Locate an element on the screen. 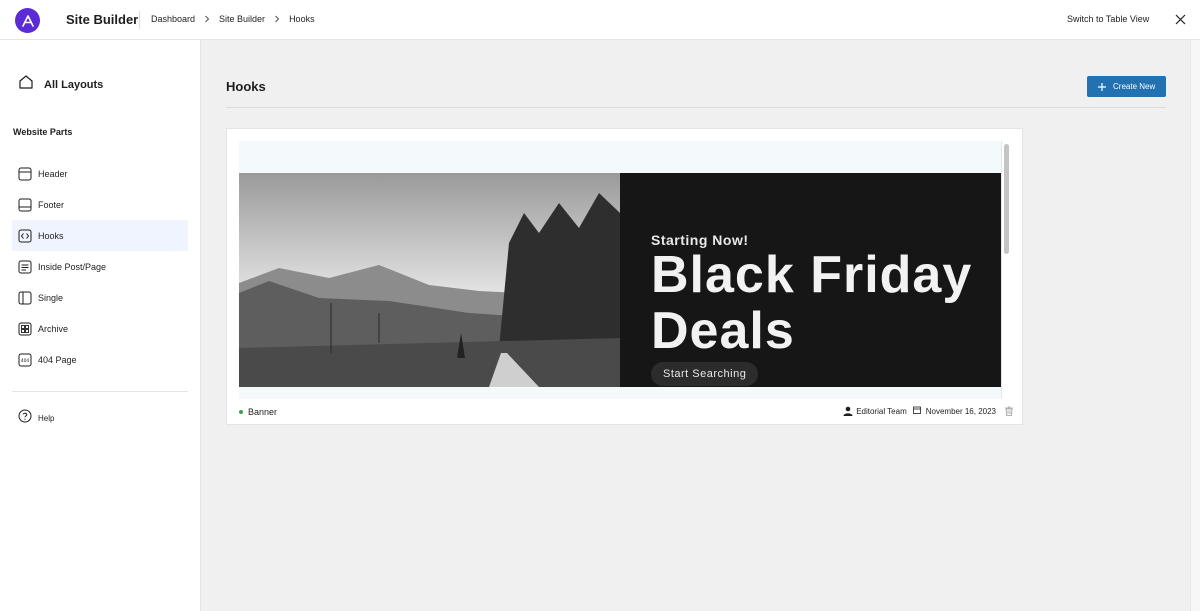  breadcrumb: Dashboard Site Builder Hooks is located at coordinates (233, 19).